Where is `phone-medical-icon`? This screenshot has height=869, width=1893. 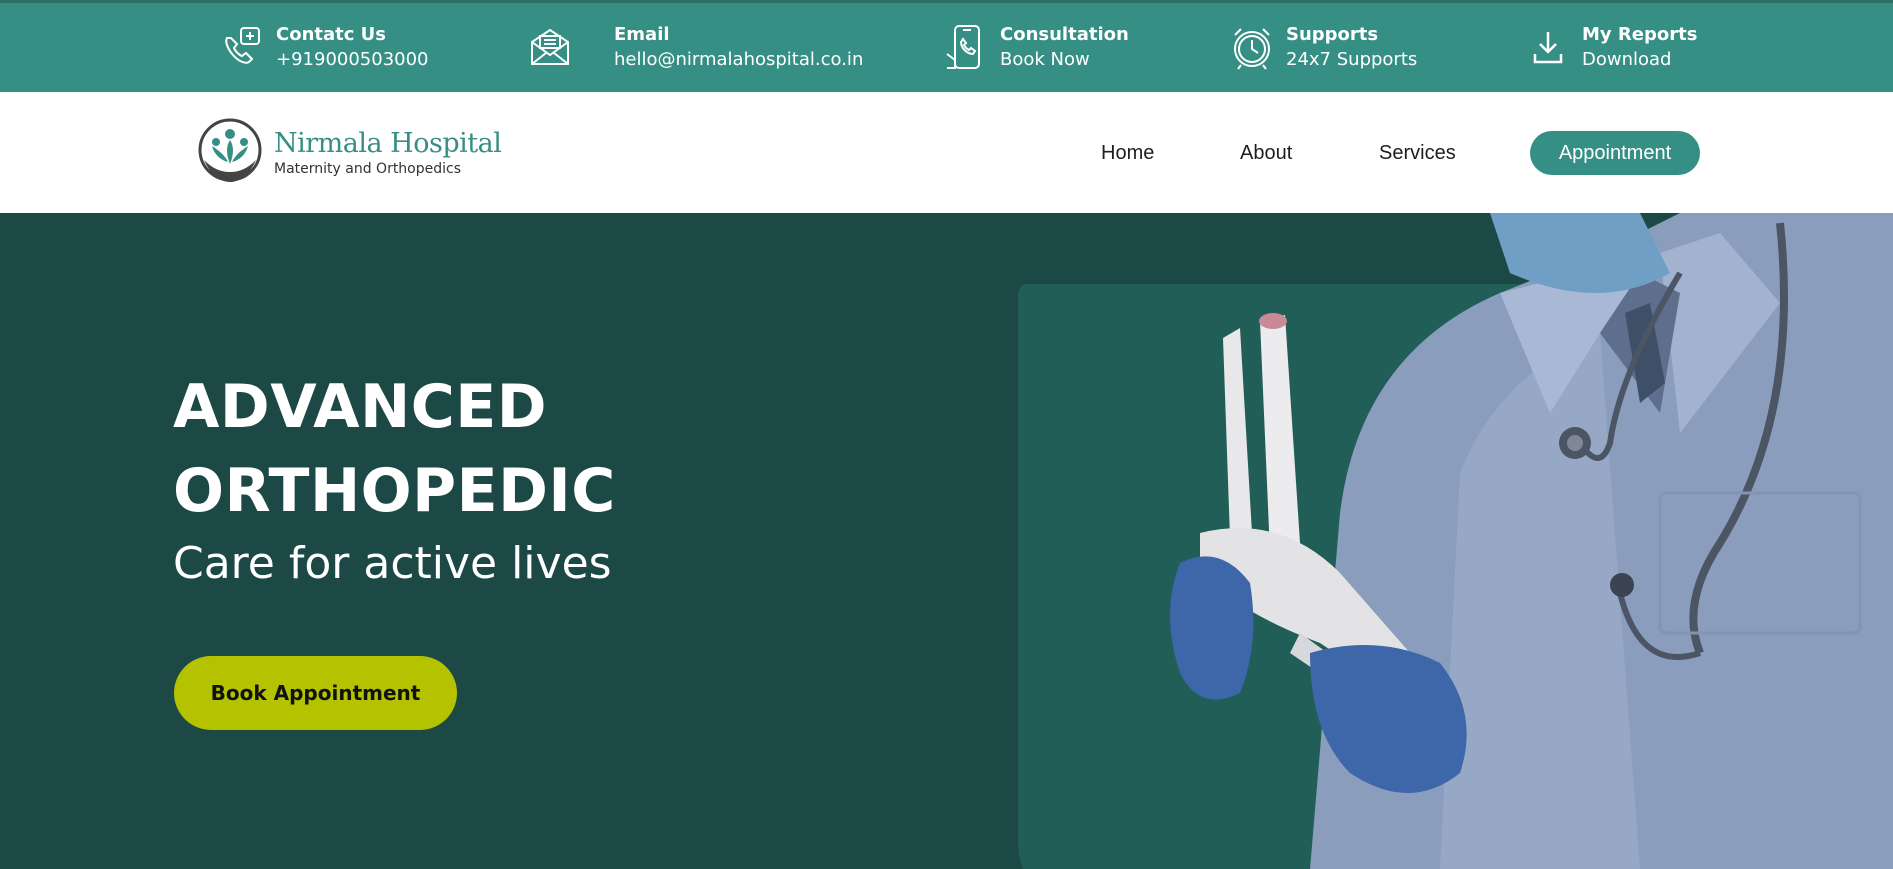 phone-medical-icon is located at coordinates (242, 47).